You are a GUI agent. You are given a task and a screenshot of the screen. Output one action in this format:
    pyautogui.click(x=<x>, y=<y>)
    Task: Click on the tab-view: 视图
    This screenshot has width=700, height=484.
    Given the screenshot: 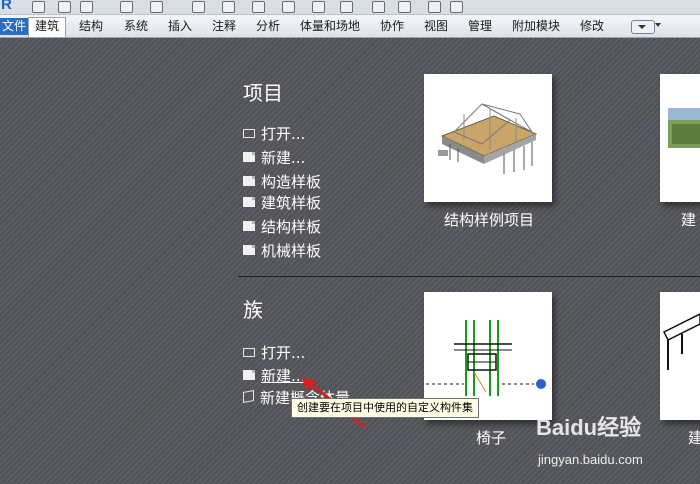 What is the action you would take?
    pyautogui.click(x=436, y=26)
    